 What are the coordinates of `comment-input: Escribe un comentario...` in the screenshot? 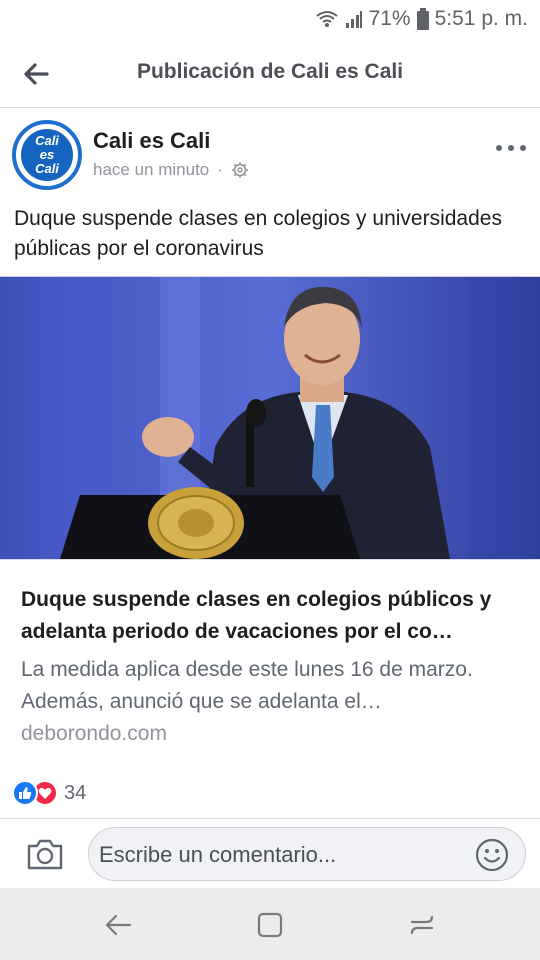 It's located at (307, 854).